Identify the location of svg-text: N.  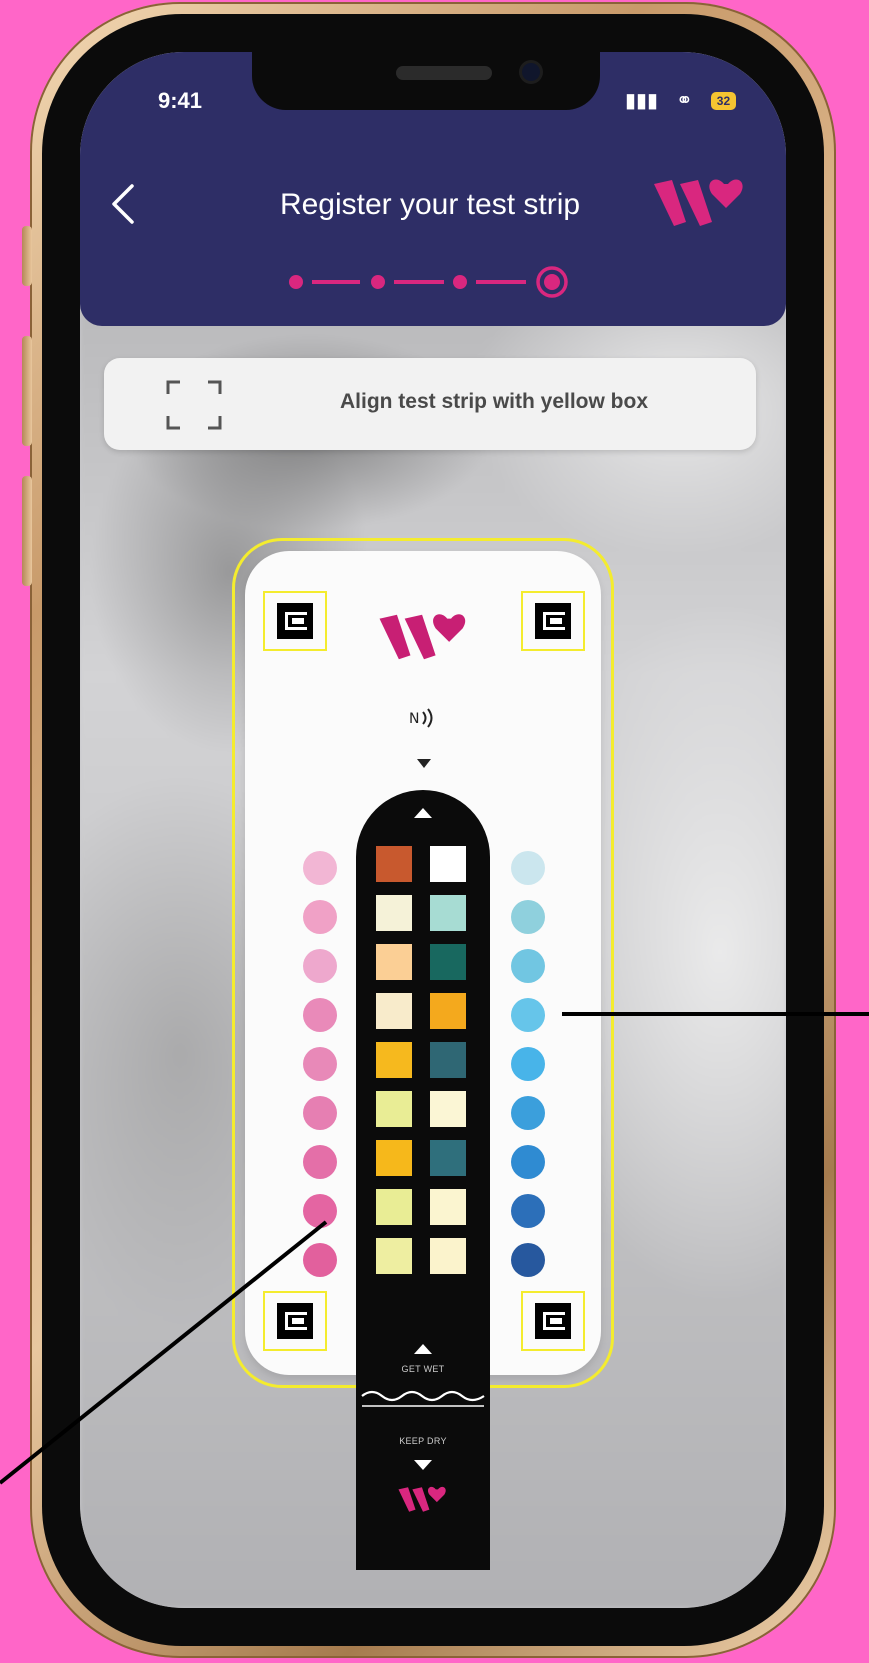
(414, 719).